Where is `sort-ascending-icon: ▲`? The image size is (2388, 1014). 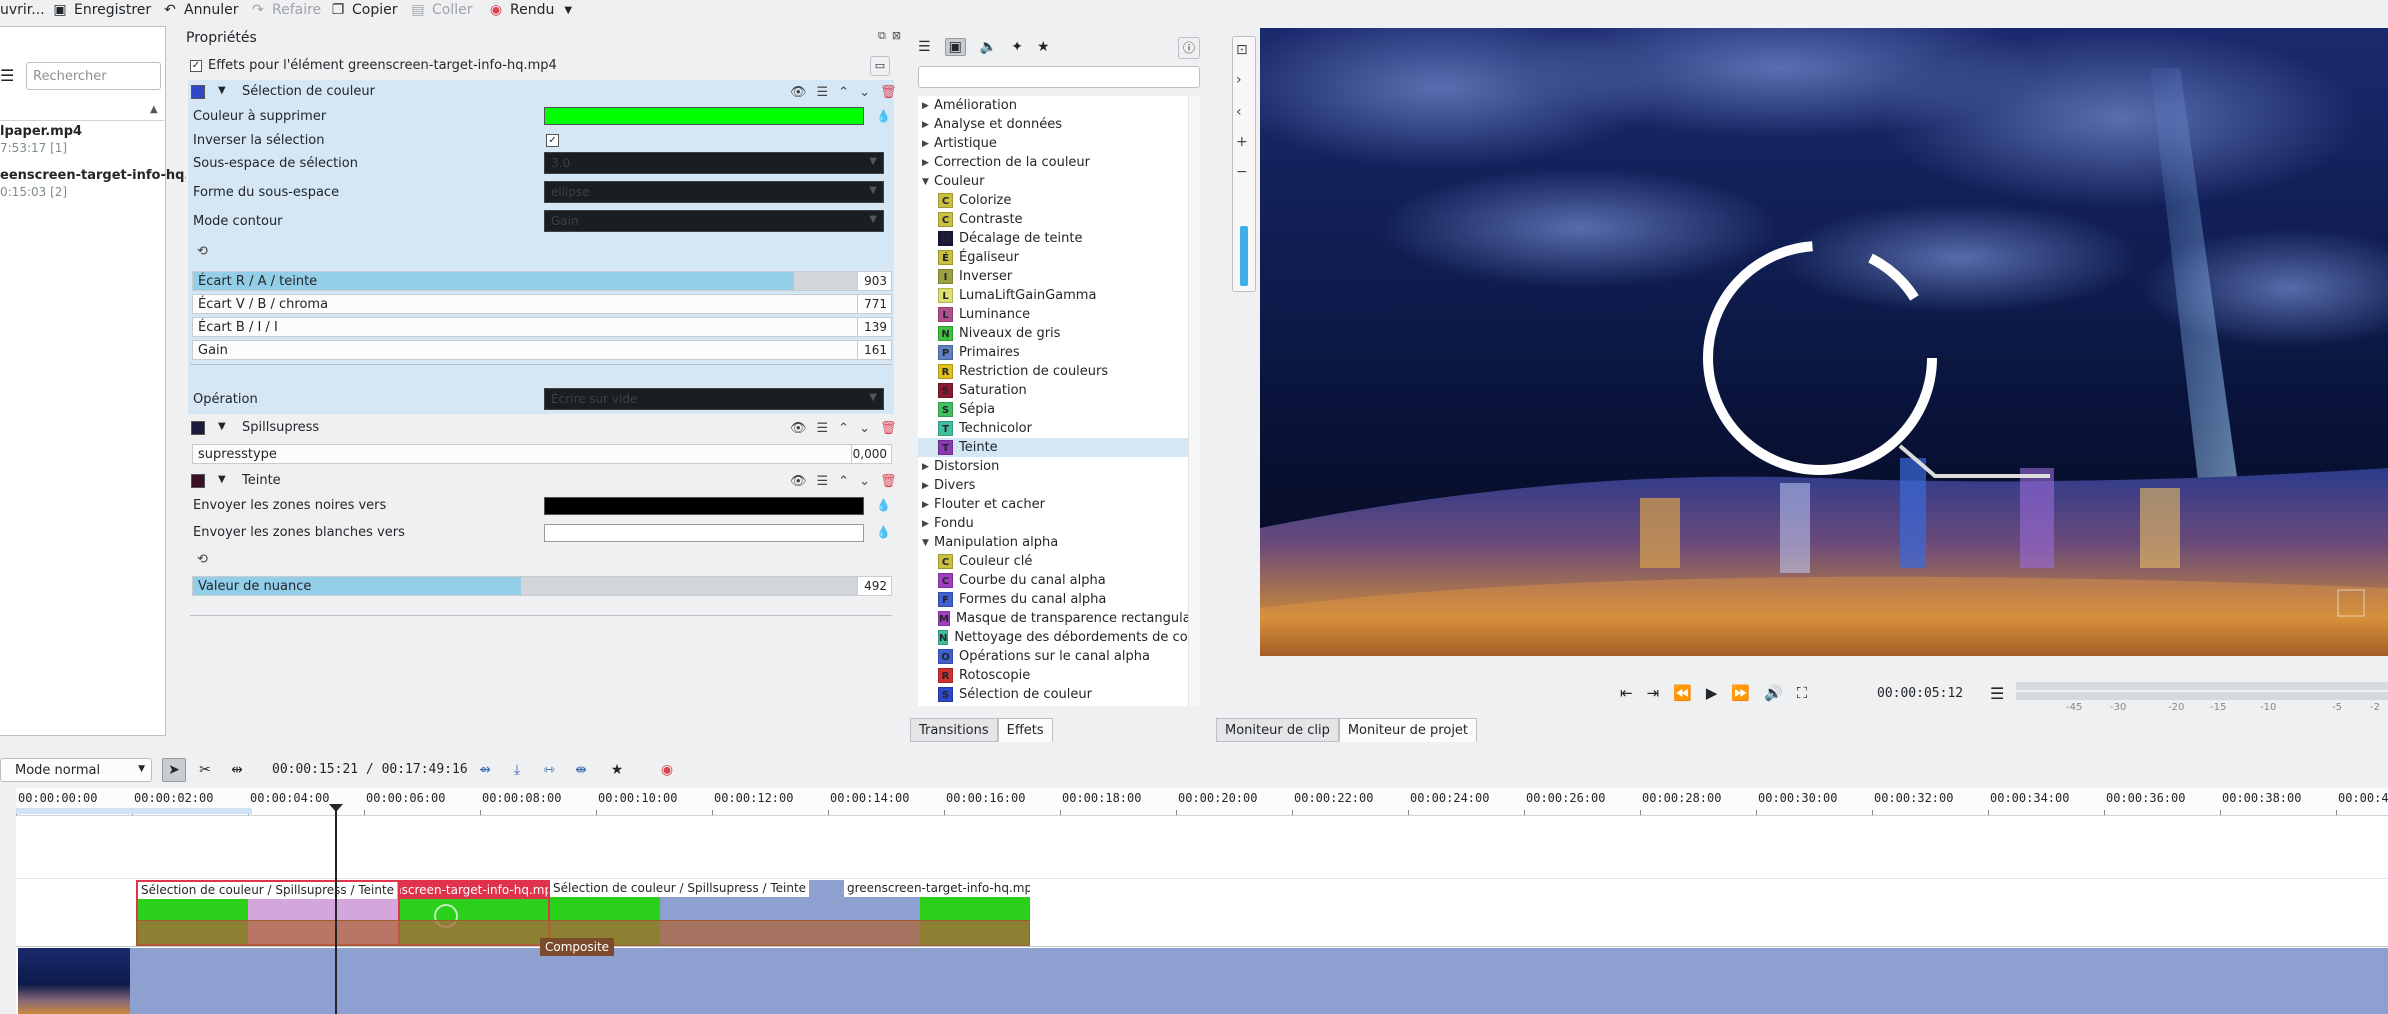 sort-ascending-icon: ▲ is located at coordinates (154, 109).